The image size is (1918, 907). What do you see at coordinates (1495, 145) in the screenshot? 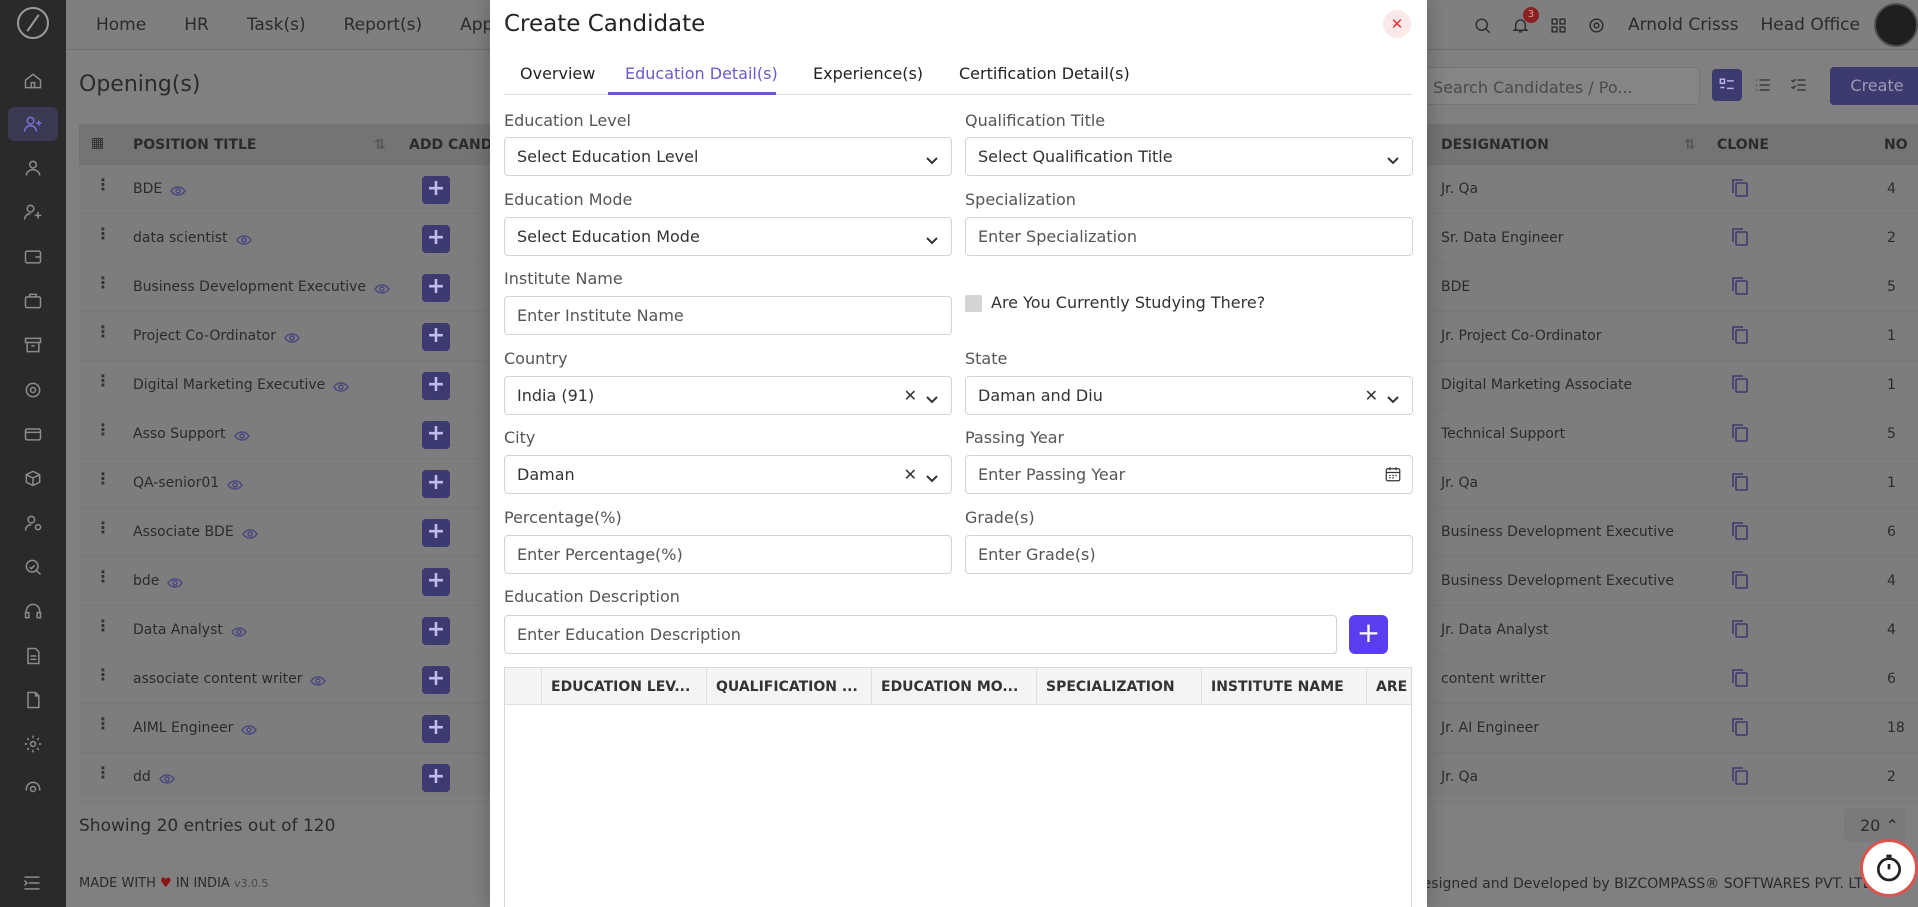
I see `col-designation: DESIGNATION` at bounding box center [1495, 145].